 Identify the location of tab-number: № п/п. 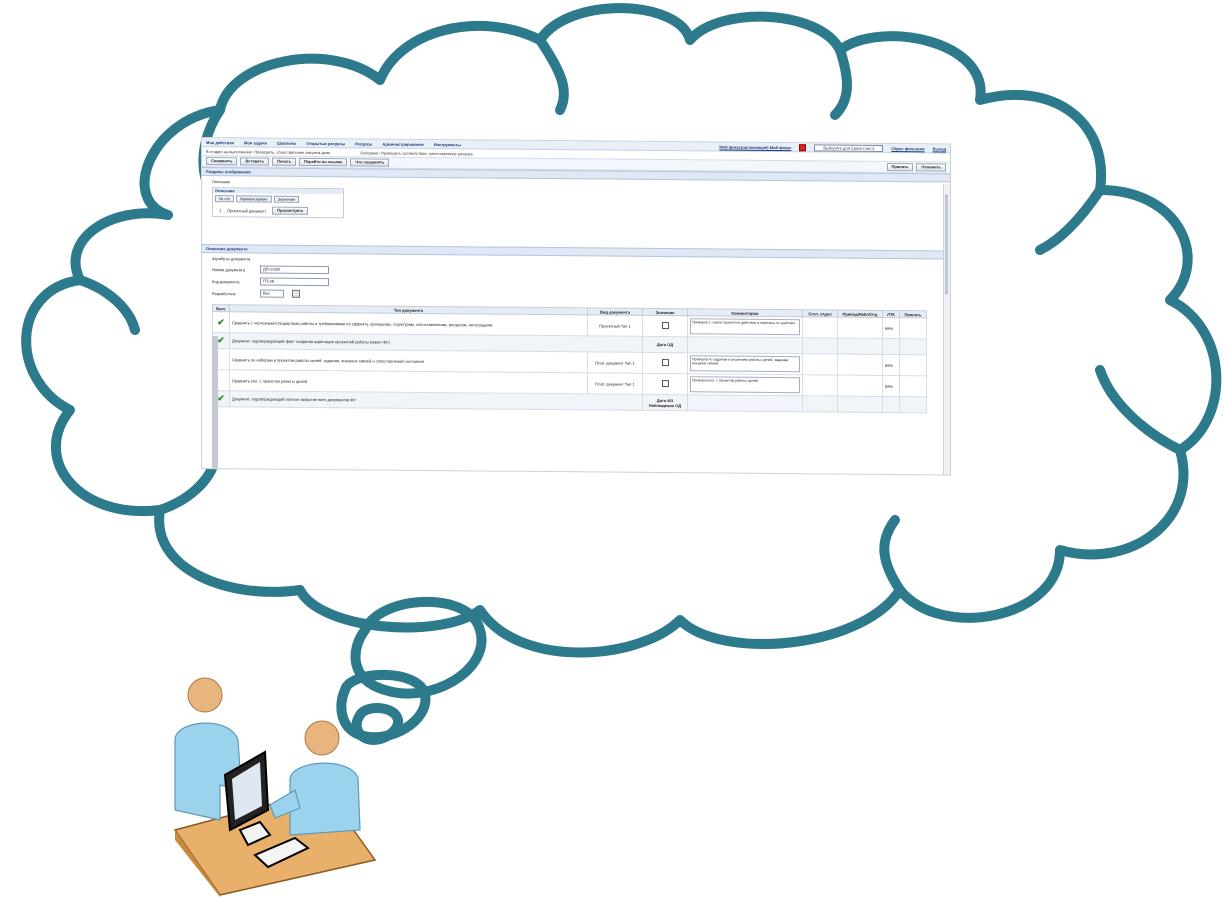
(224, 199).